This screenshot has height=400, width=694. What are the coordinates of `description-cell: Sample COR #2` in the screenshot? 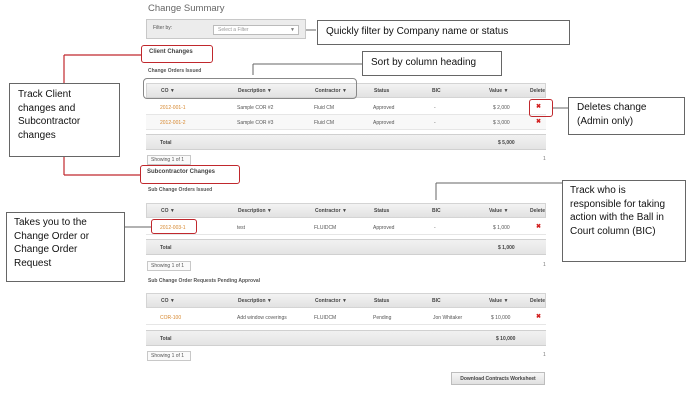 It's located at (255, 108).